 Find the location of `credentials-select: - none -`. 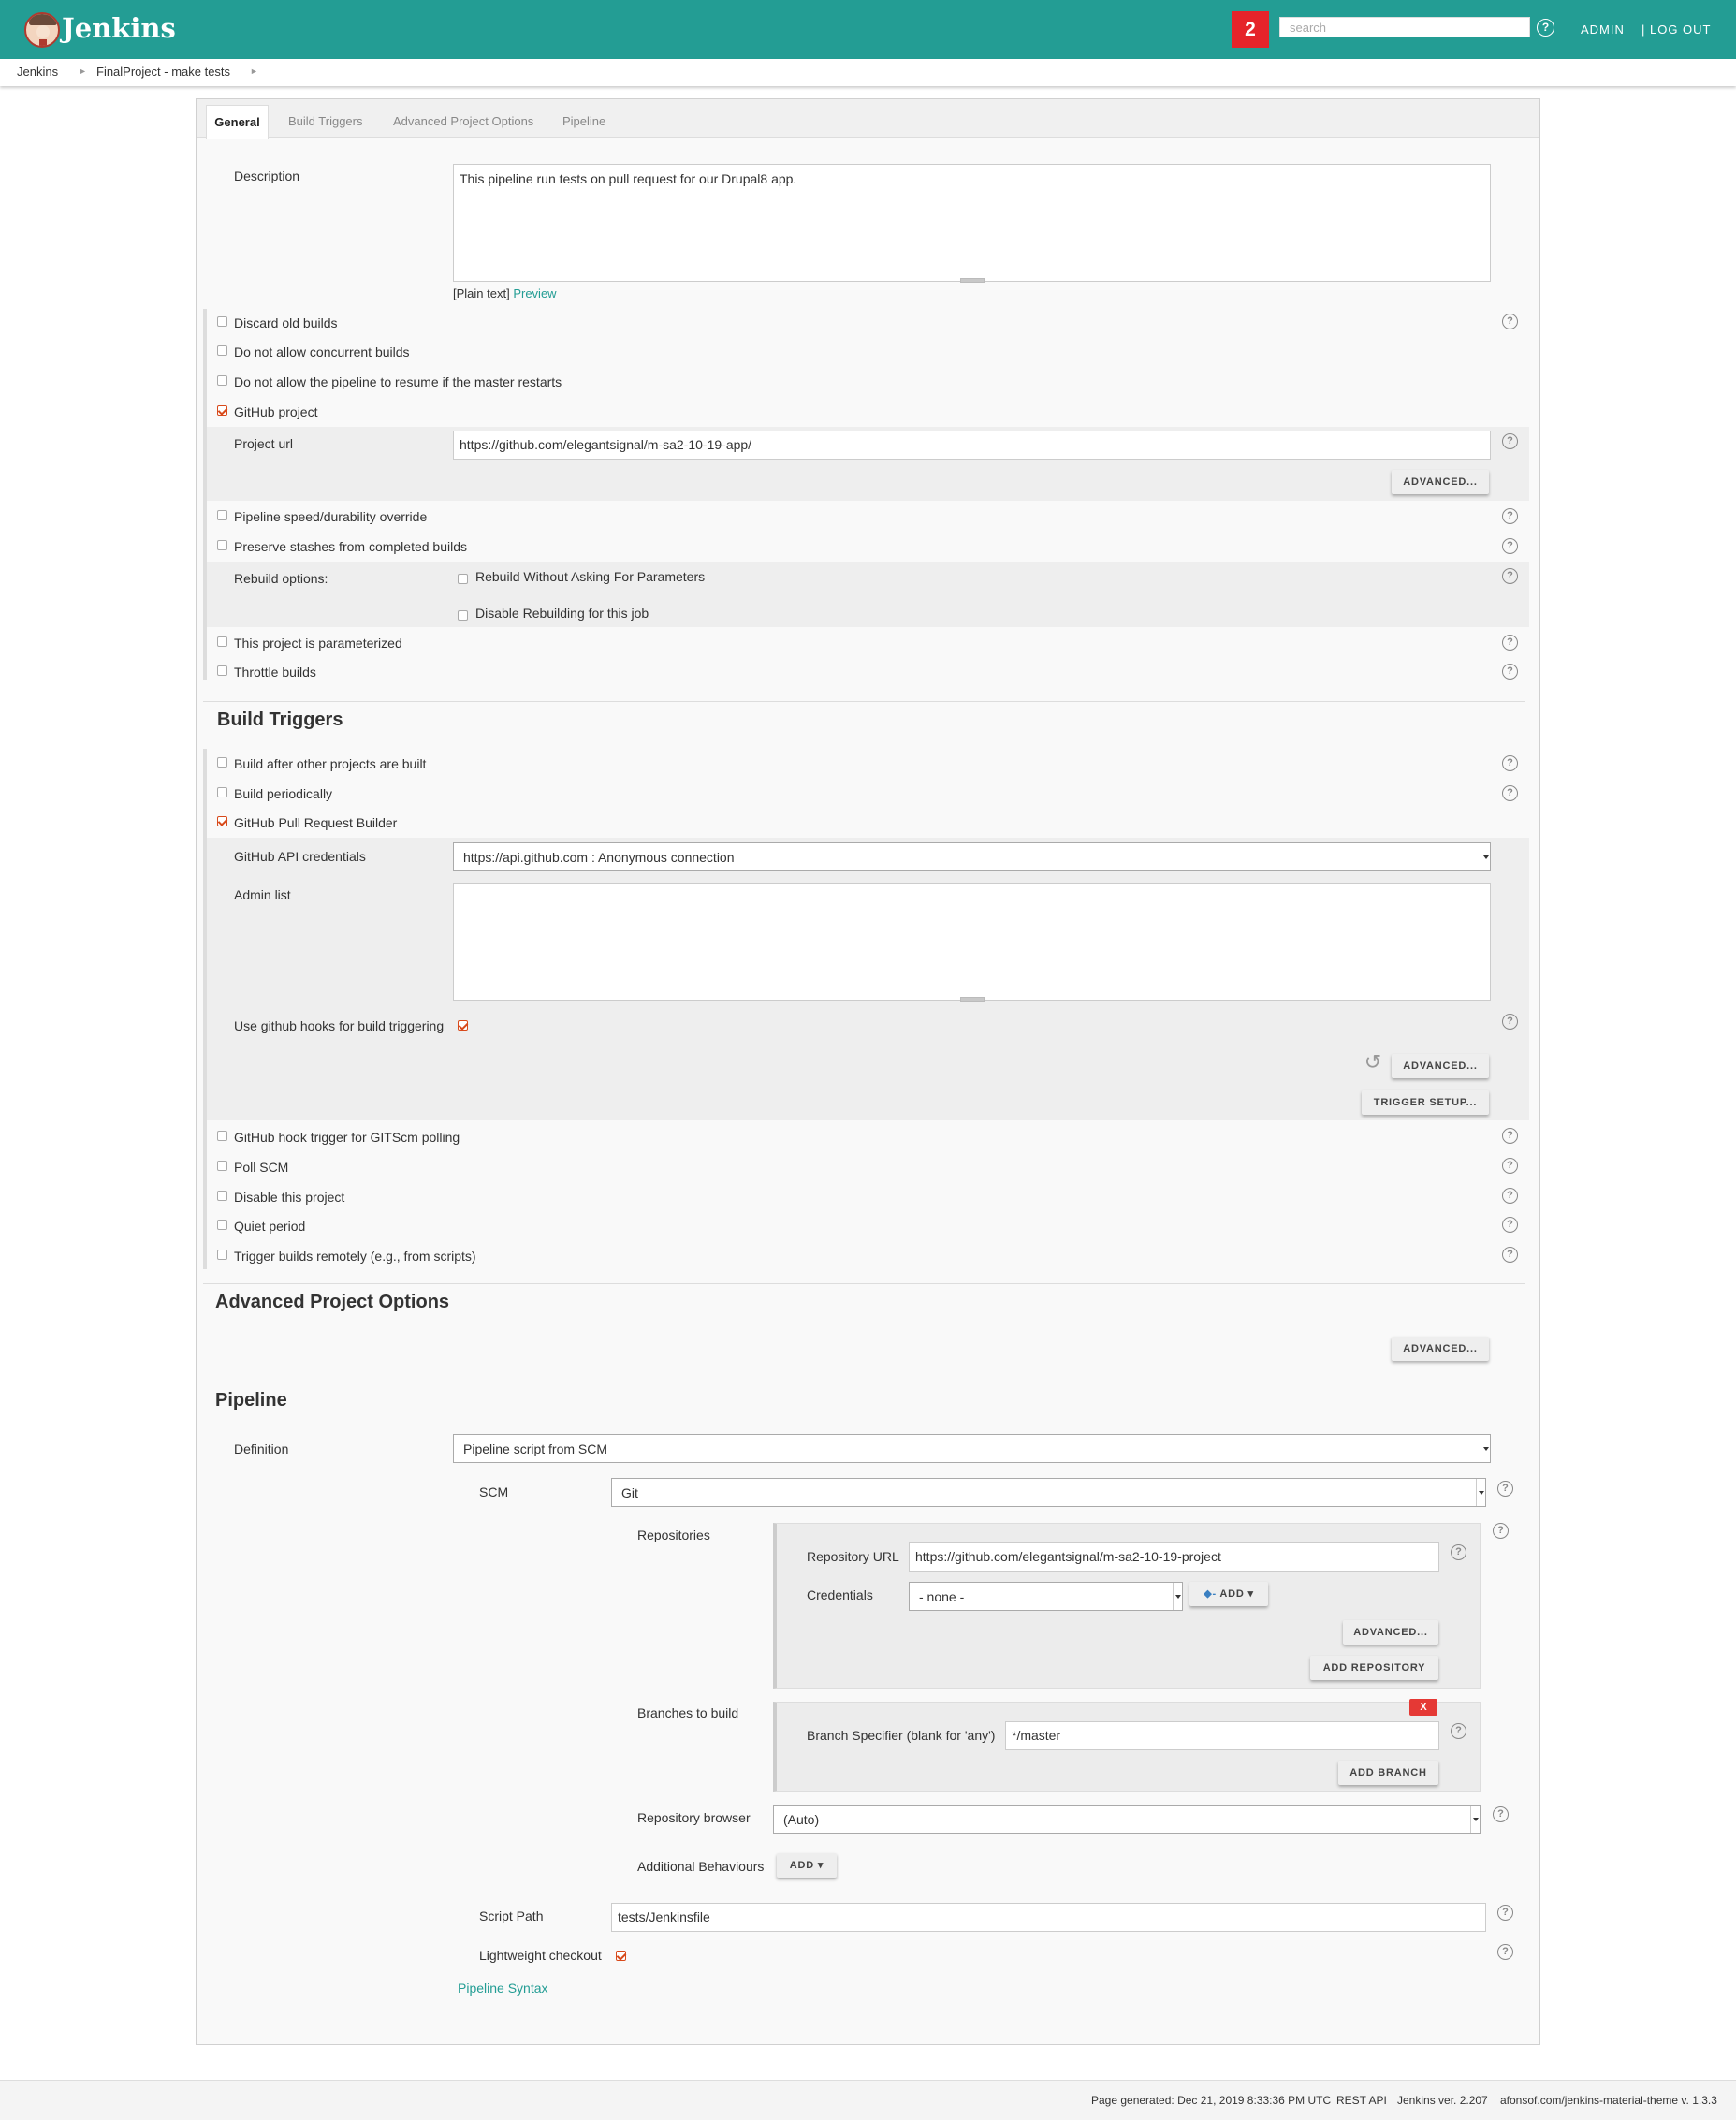

credentials-select: - none - is located at coordinates (1046, 1596).